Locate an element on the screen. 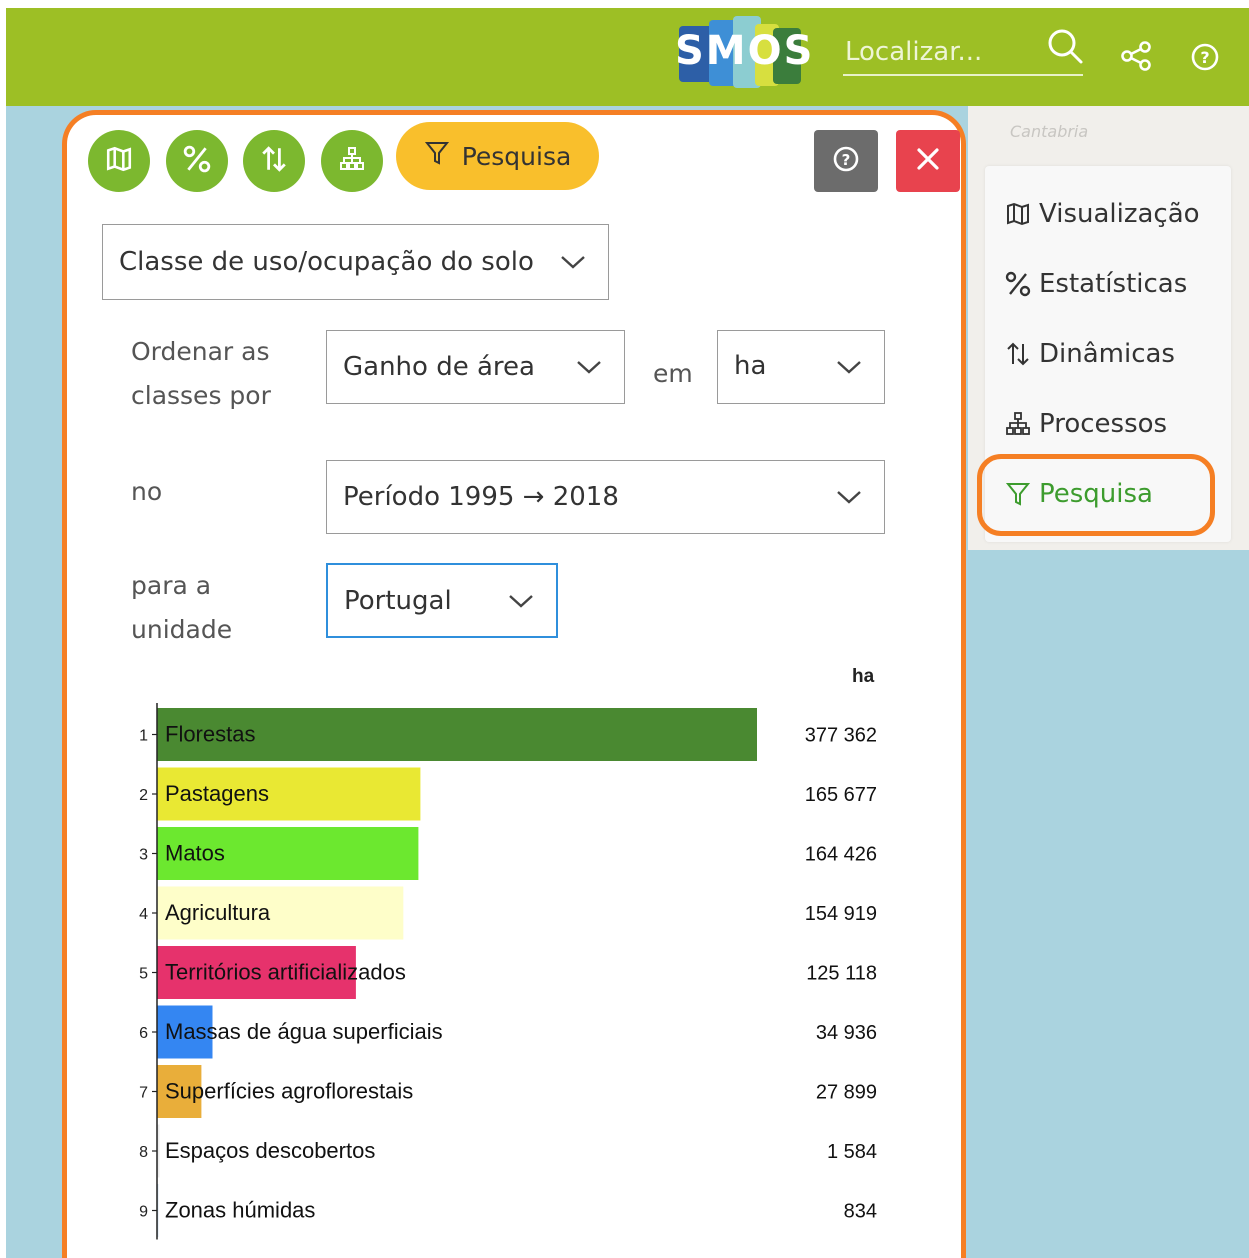 Image resolution: width=1249 pixels, height=1258 pixels. rank-label: 5 is located at coordinates (143, 974).